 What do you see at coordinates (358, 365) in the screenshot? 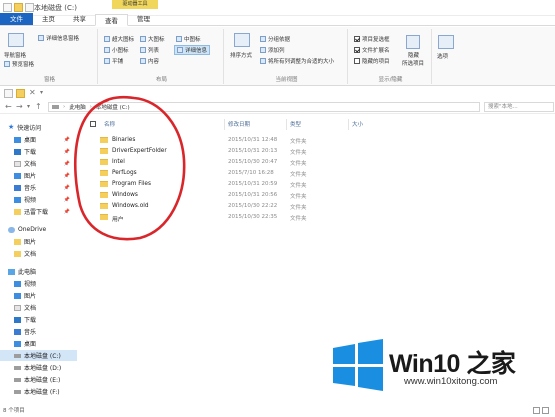
I see `windows-logo-icon` at bounding box center [358, 365].